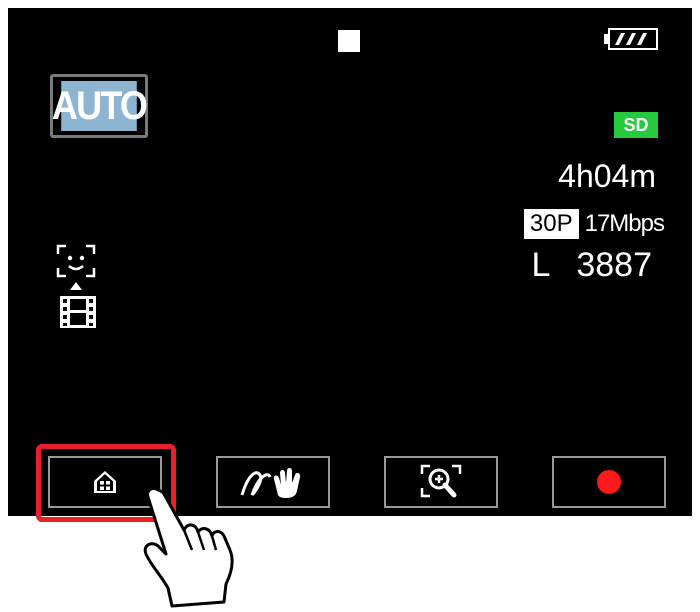 Image resolution: width=700 pixels, height=612 pixels. I want to click on photo-info: L 3887, so click(591, 265).